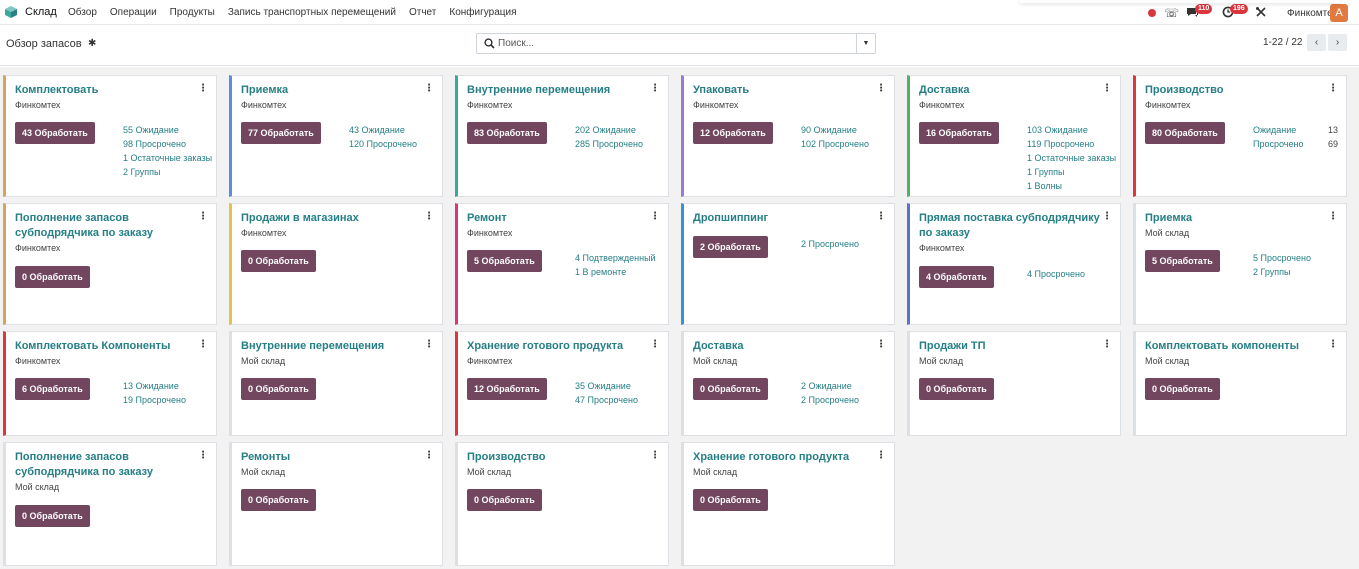 The image size is (1359, 569). I want to click on card-title: Комплектовать компоненты, so click(1239, 346).